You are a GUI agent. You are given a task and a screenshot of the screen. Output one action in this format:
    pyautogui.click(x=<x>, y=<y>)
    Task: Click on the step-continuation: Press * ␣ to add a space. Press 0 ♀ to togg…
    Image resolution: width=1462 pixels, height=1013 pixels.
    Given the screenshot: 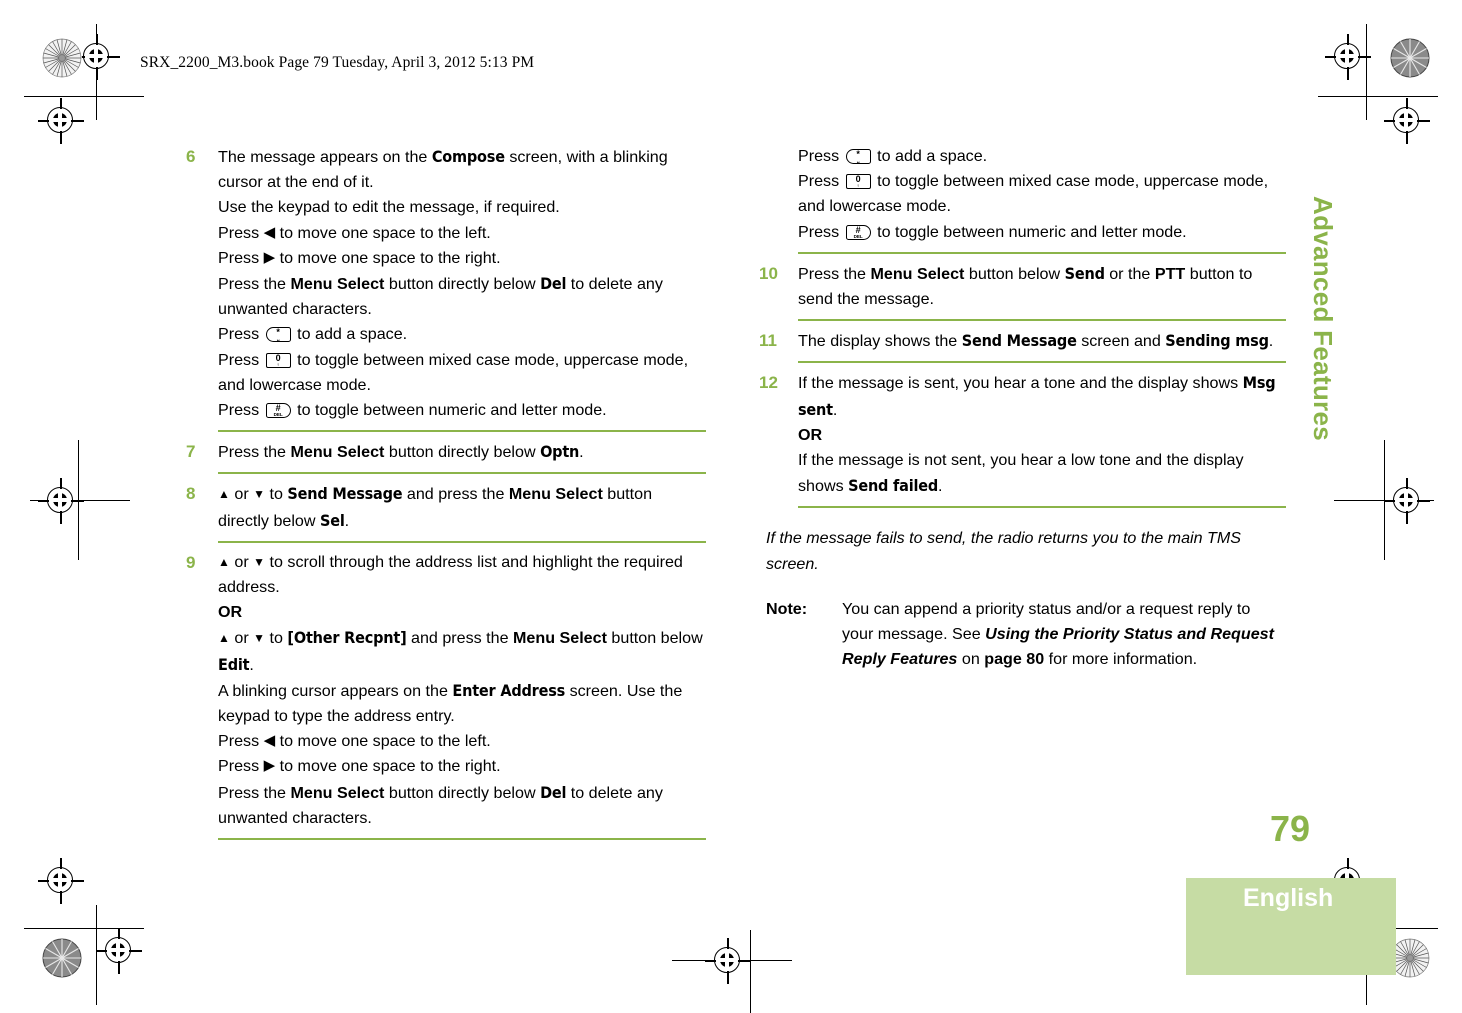 What is the action you would take?
    pyautogui.click(x=1026, y=194)
    